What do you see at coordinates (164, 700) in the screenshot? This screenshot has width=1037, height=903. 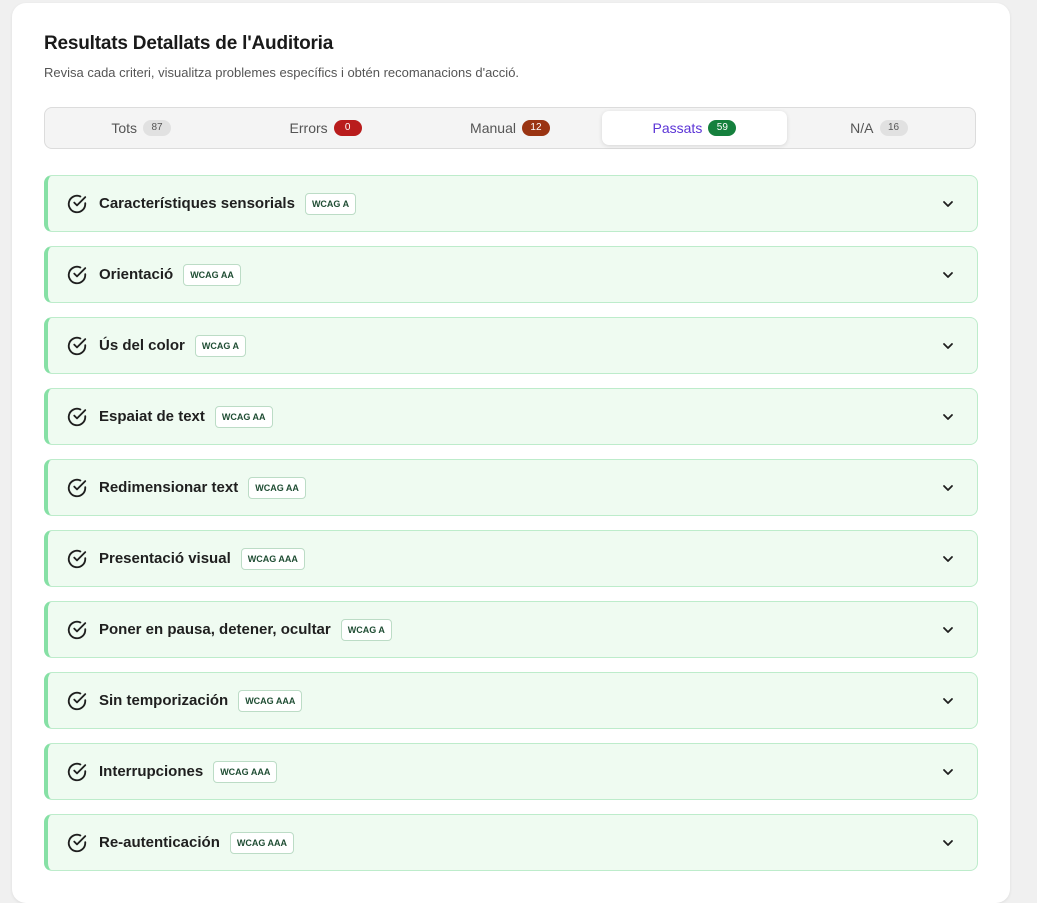 I see `criterion-title: Sin temporización` at bounding box center [164, 700].